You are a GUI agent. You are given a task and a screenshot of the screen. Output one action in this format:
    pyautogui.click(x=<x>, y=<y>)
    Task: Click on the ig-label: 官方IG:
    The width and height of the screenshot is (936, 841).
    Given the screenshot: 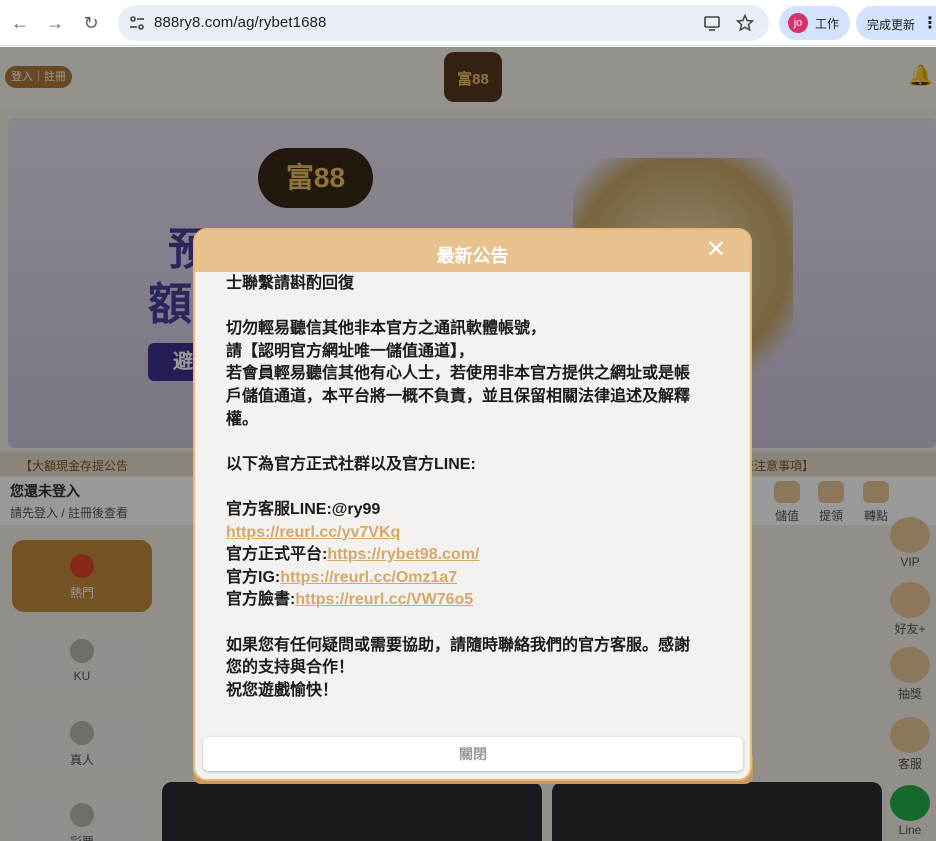 What is the action you would take?
    pyautogui.click(x=253, y=577)
    